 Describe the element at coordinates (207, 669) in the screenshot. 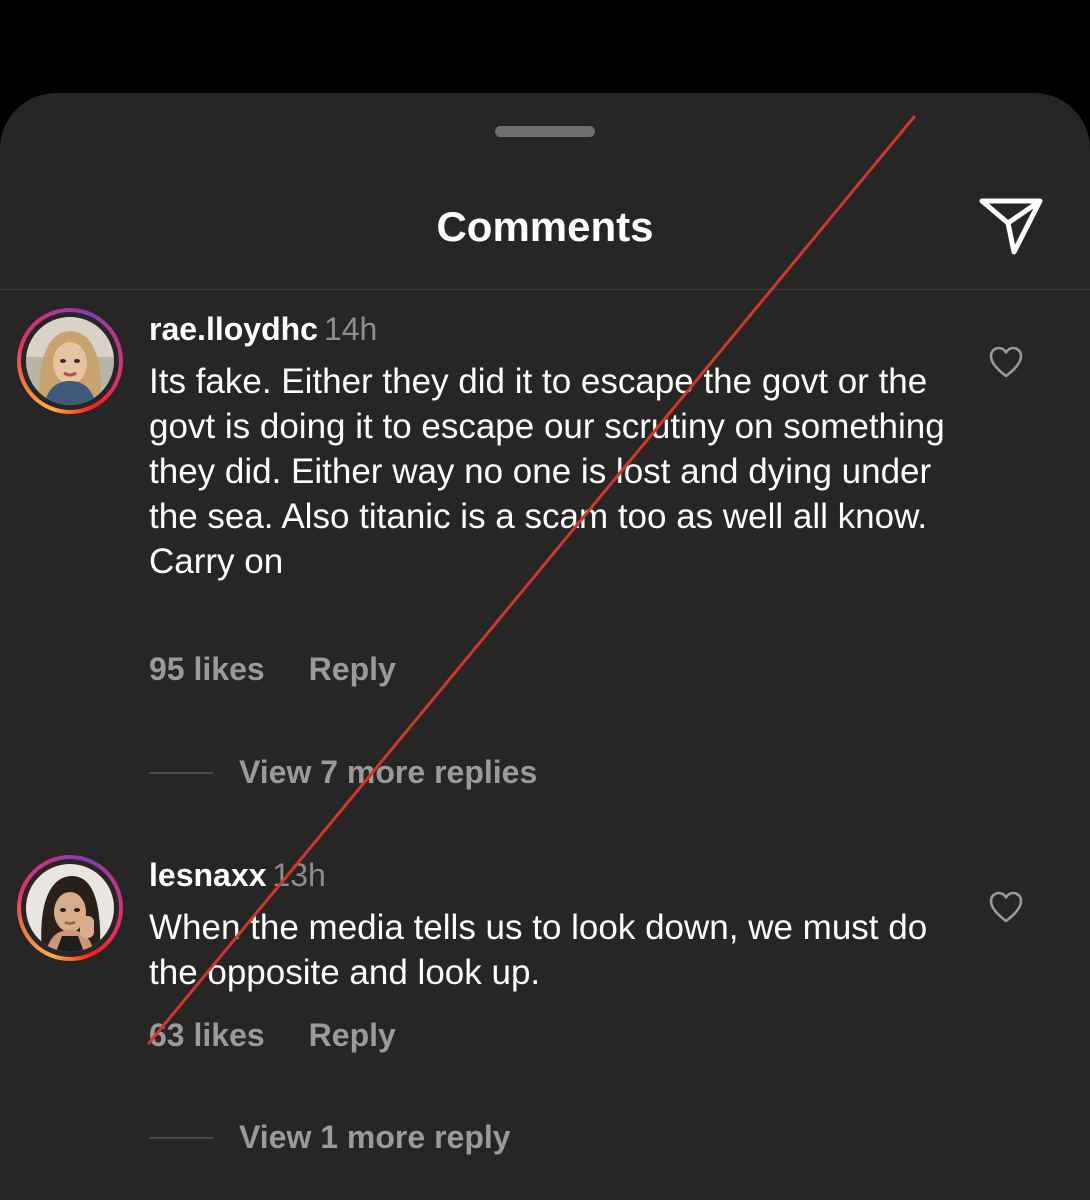

I see `likes-count: 95 likes` at that location.